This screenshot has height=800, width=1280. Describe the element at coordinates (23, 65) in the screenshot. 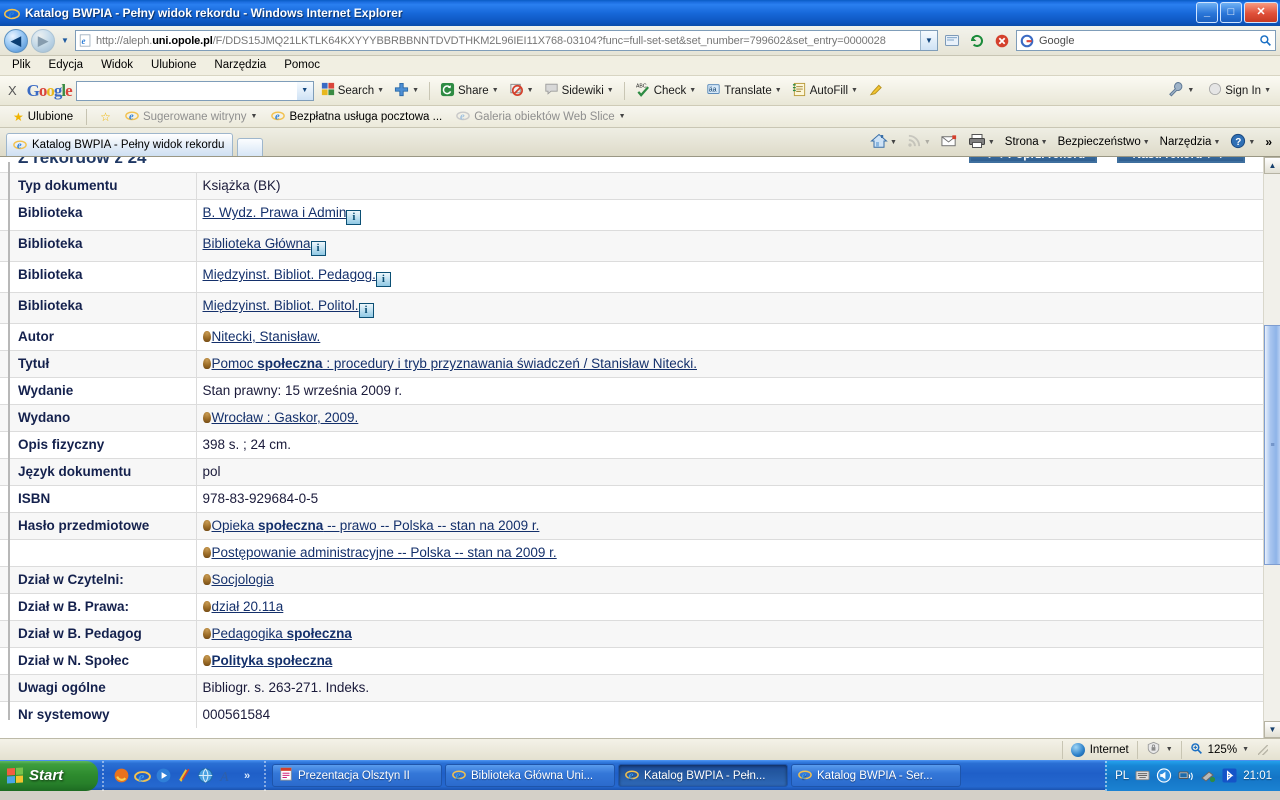

I see `menu-item-plik: Plik` at that location.